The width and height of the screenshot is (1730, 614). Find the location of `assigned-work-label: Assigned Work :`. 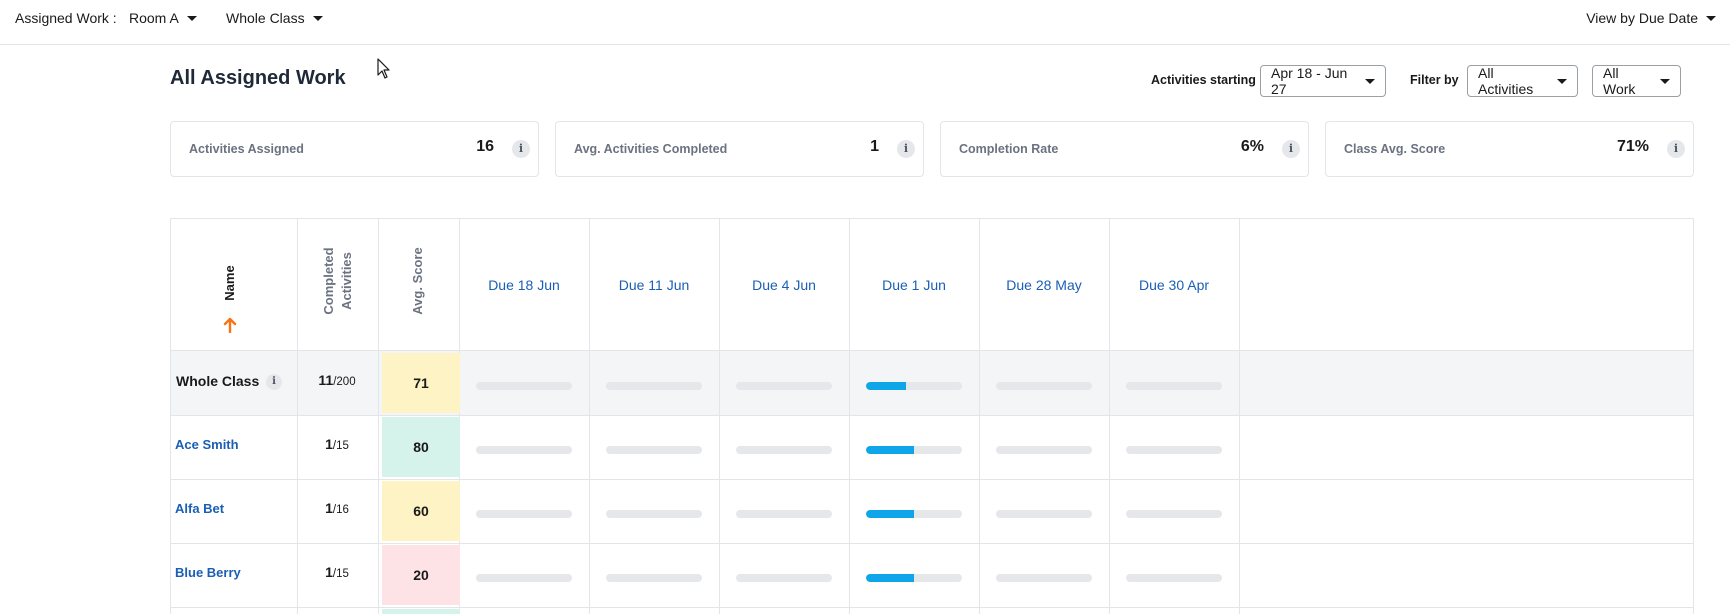

assigned-work-label: Assigned Work : is located at coordinates (66, 18).